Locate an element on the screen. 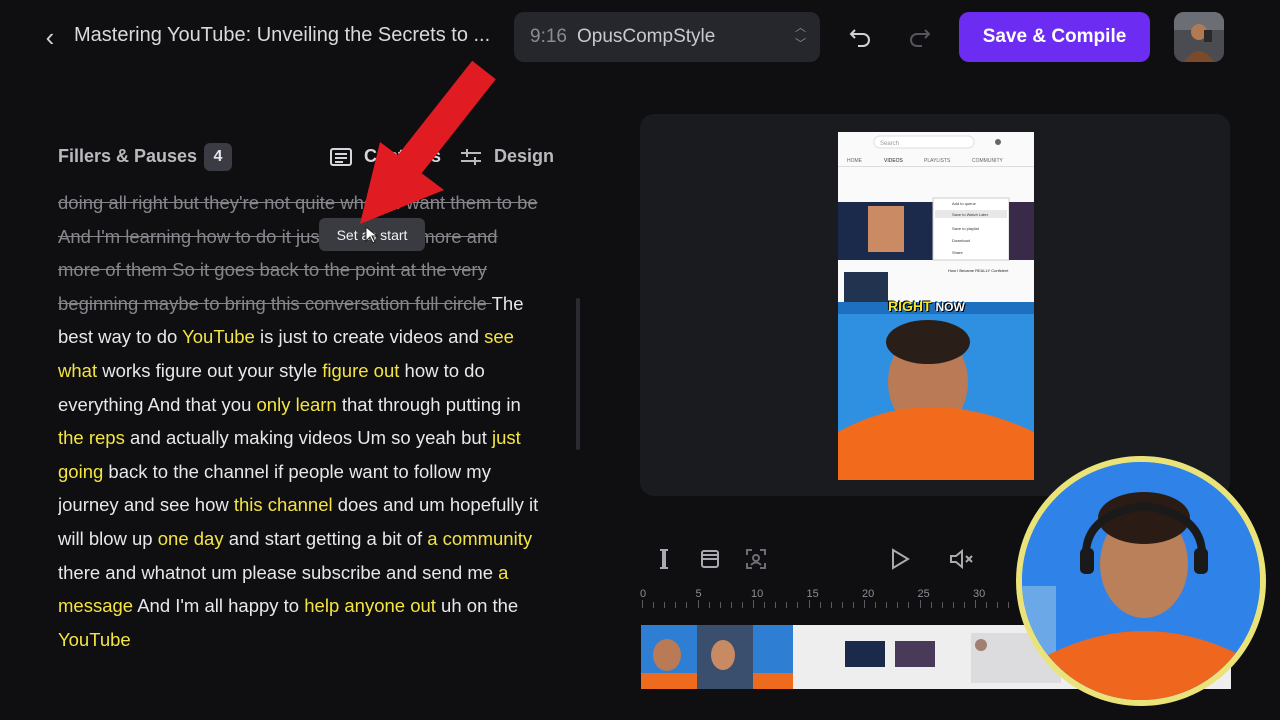 Image resolution: width=1280 pixels, height=720 pixels. redo-button is located at coordinates (920, 37).